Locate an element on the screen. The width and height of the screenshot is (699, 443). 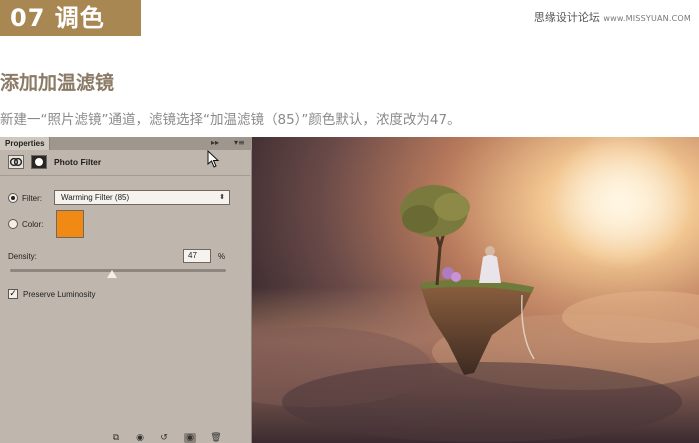
clip-to-layer-icon: ⧉ is located at coordinates (116, 438).